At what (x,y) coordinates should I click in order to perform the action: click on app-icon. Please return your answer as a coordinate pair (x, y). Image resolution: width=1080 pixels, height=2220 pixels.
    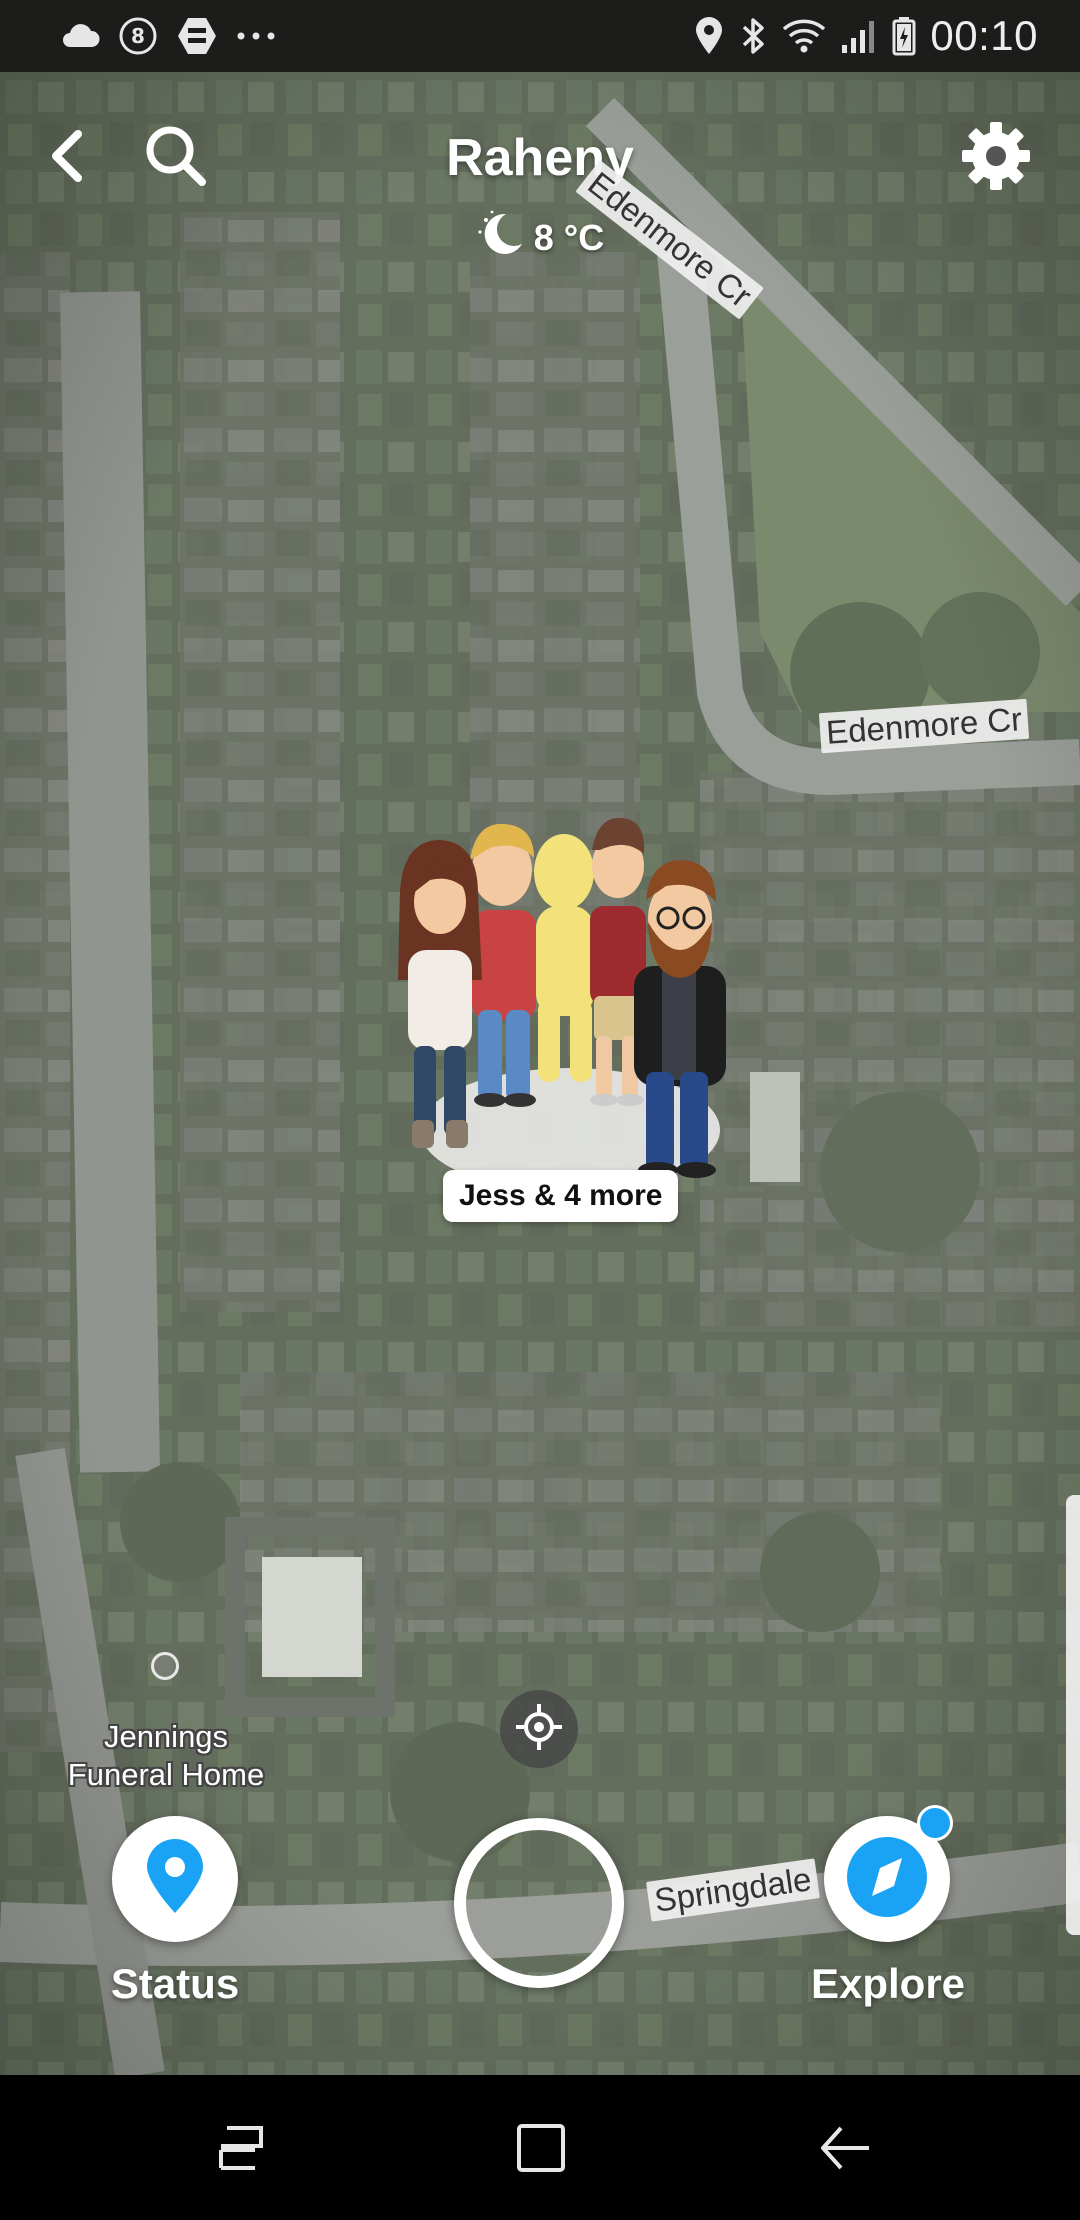
    Looking at the image, I should click on (197, 36).